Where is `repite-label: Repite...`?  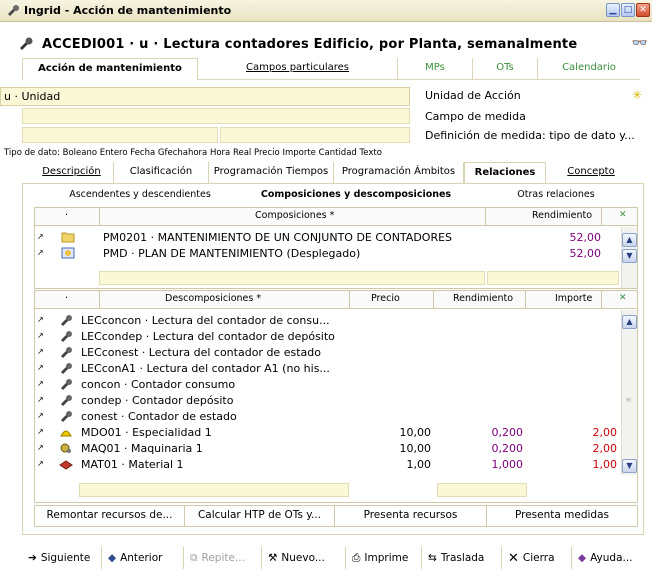 repite-label: Repite... is located at coordinates (223, 558).